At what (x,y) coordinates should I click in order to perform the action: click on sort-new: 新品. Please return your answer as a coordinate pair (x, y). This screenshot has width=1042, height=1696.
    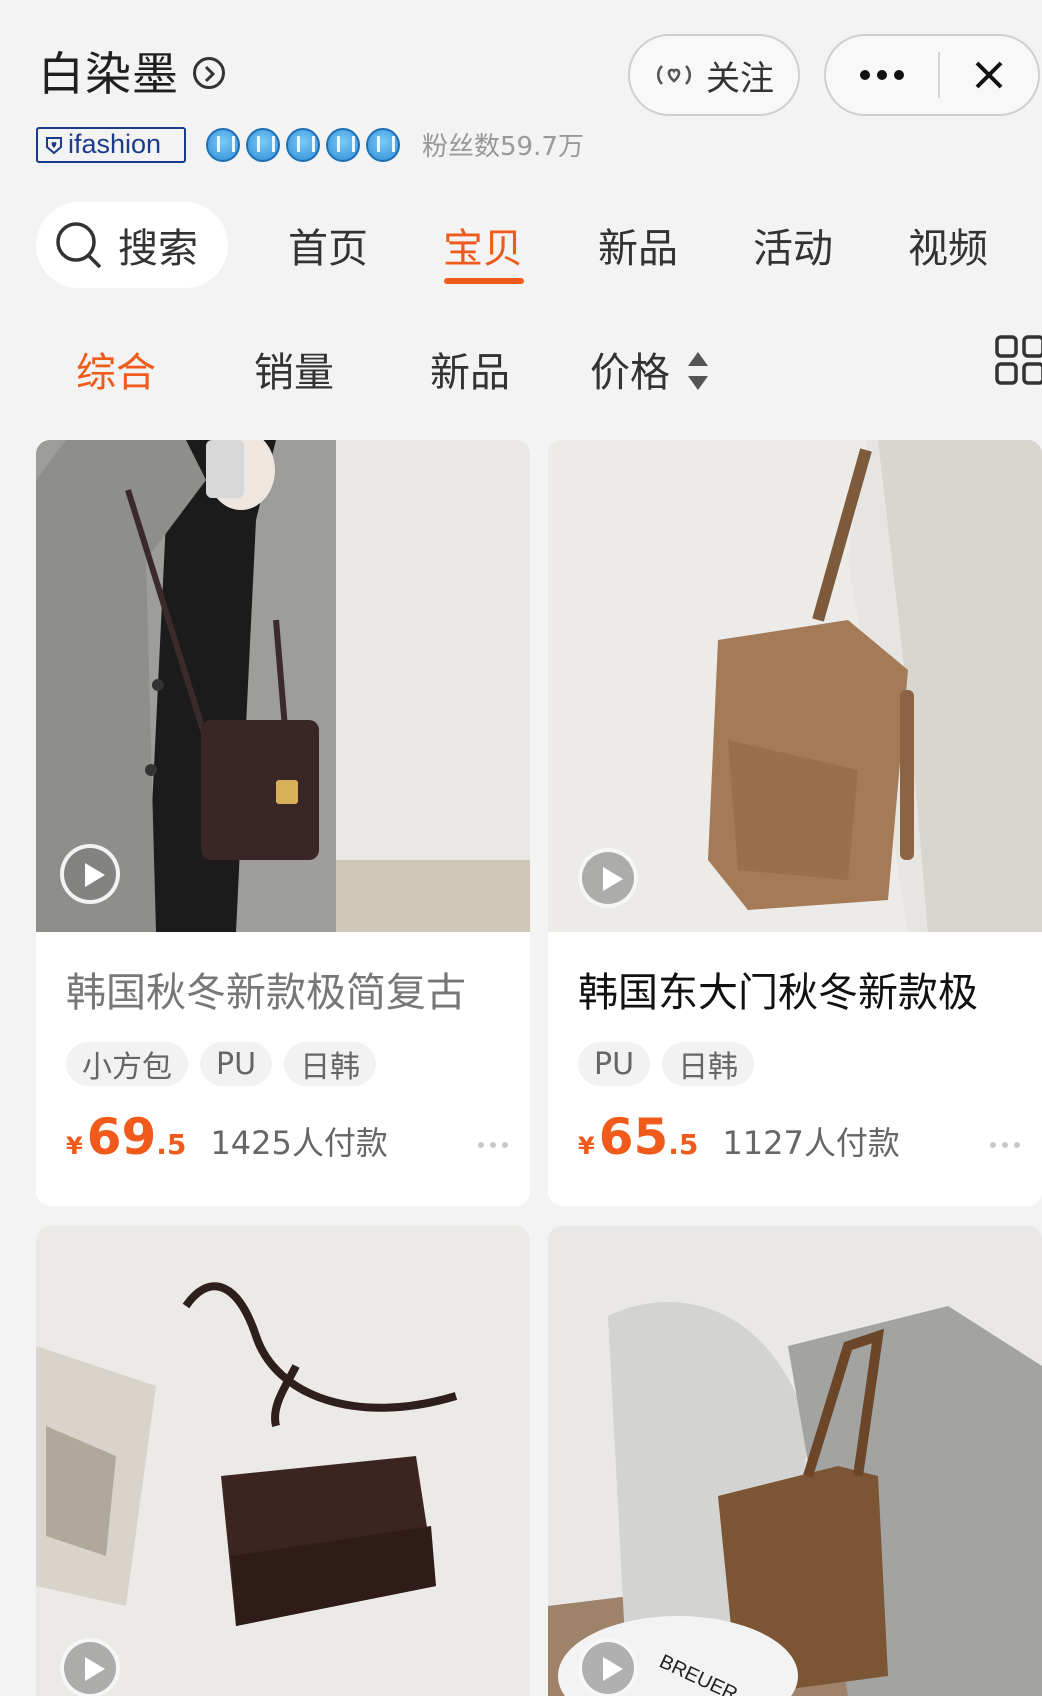
    Looking at the image, I should click on (470, 369).